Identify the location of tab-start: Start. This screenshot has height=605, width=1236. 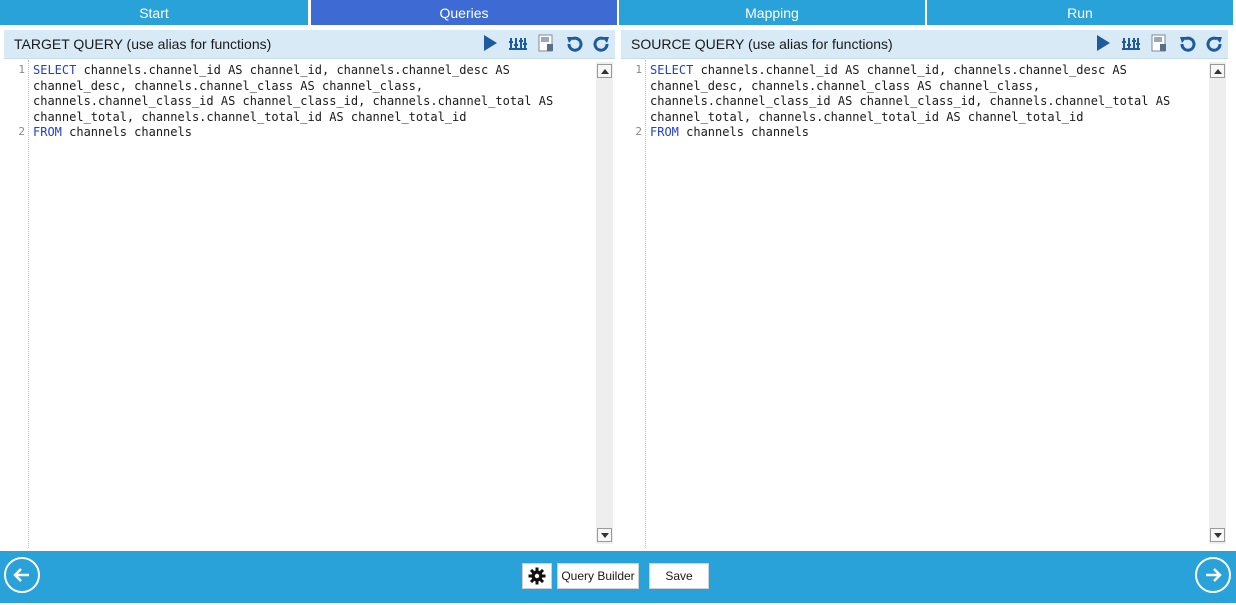
(154, 12).